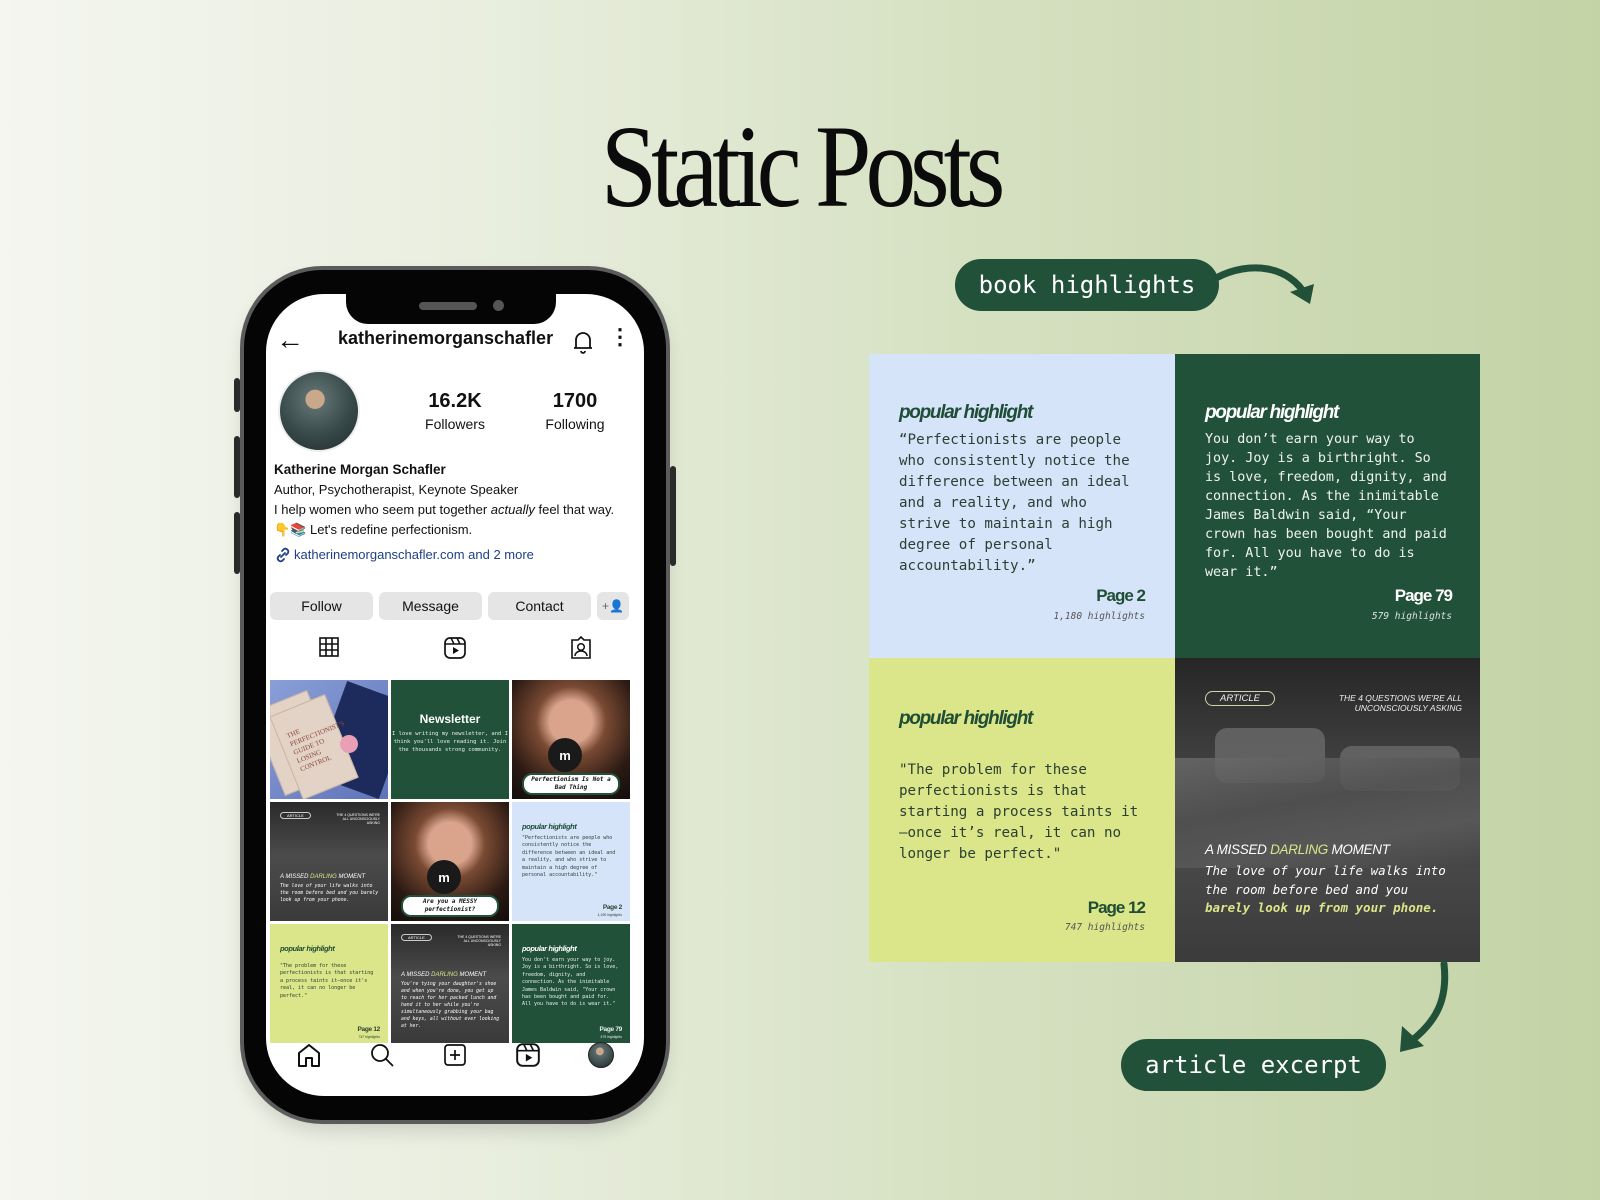 The width and height of the screenshot is (1600, 1200). Describe the element at coordinates (601, 1055) in the screenshot. I see `profile-nav-avatar` at that location.